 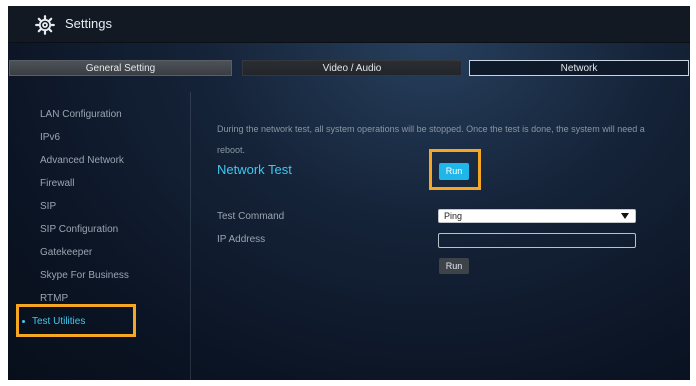 I want to click on sidebar-item-lan-configuration: LAN Configuration, so click(x=81, y=114).